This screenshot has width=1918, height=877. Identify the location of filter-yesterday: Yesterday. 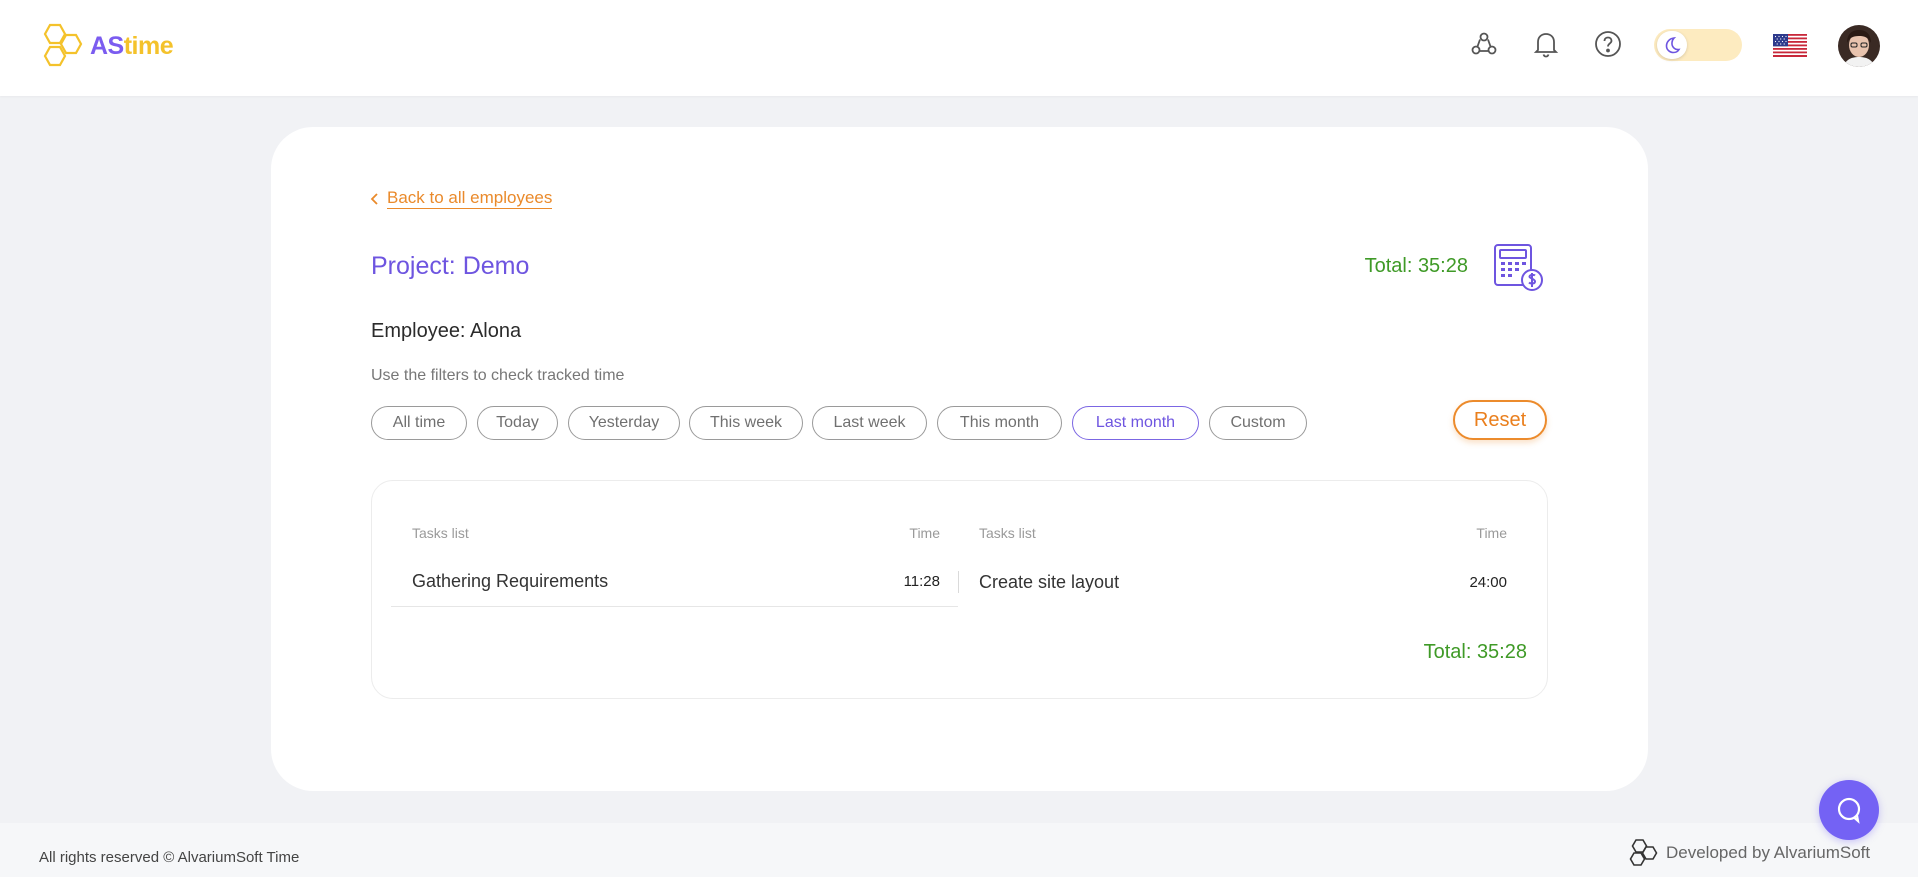
(624, 423).